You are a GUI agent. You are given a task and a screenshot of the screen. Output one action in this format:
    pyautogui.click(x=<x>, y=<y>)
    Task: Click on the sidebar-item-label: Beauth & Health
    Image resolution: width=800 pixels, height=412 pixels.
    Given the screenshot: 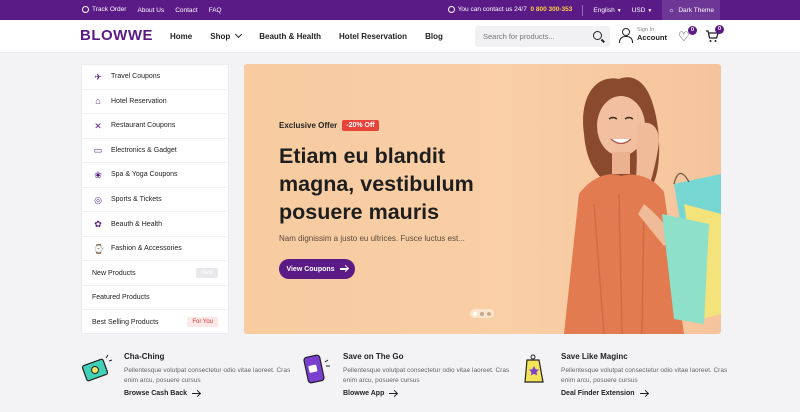 What is the action you would take?
    pyautogui.click(x=136, y=224)
    